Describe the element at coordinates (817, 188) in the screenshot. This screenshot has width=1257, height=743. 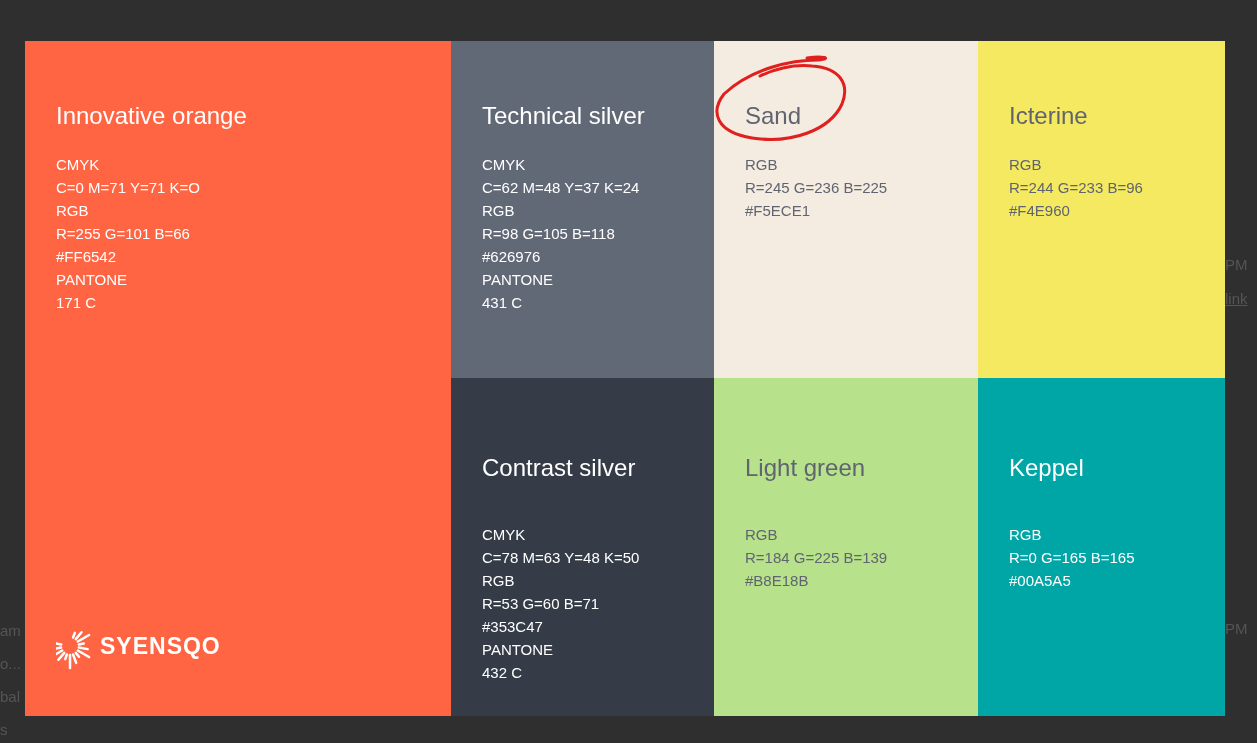
I see `color-specs: RGB R=245 G=236 B=225 #F5ECE1` at that location.